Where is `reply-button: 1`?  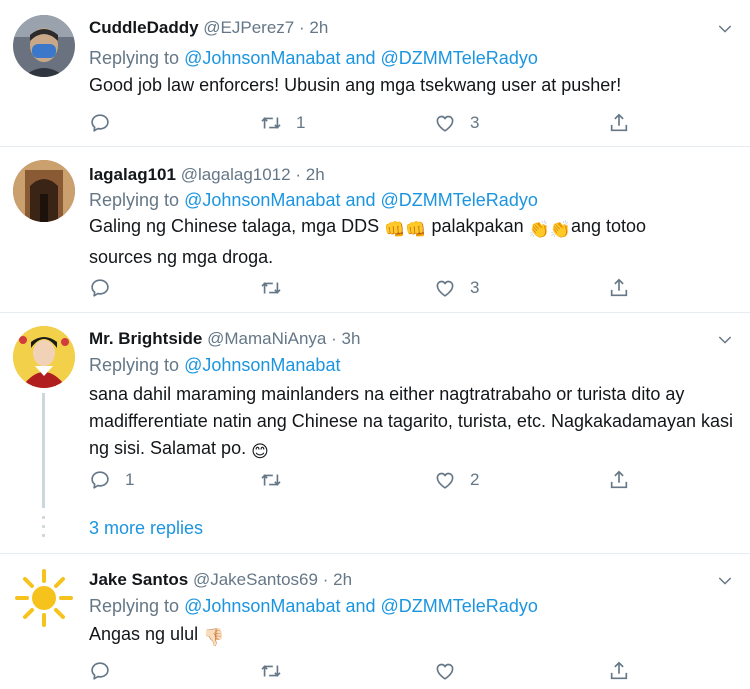
reply-button: 1 is located at coordinates (111, 480).